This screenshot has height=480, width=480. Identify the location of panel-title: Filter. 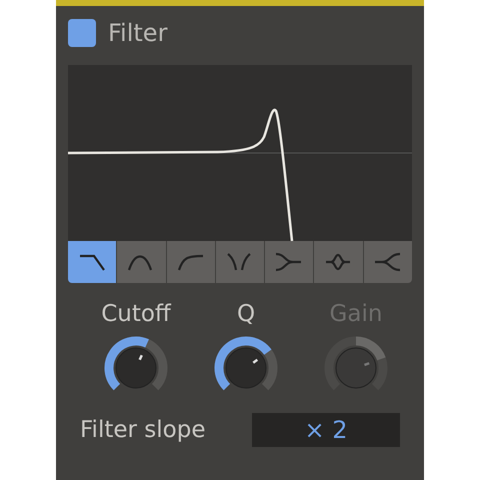
(138, 33).